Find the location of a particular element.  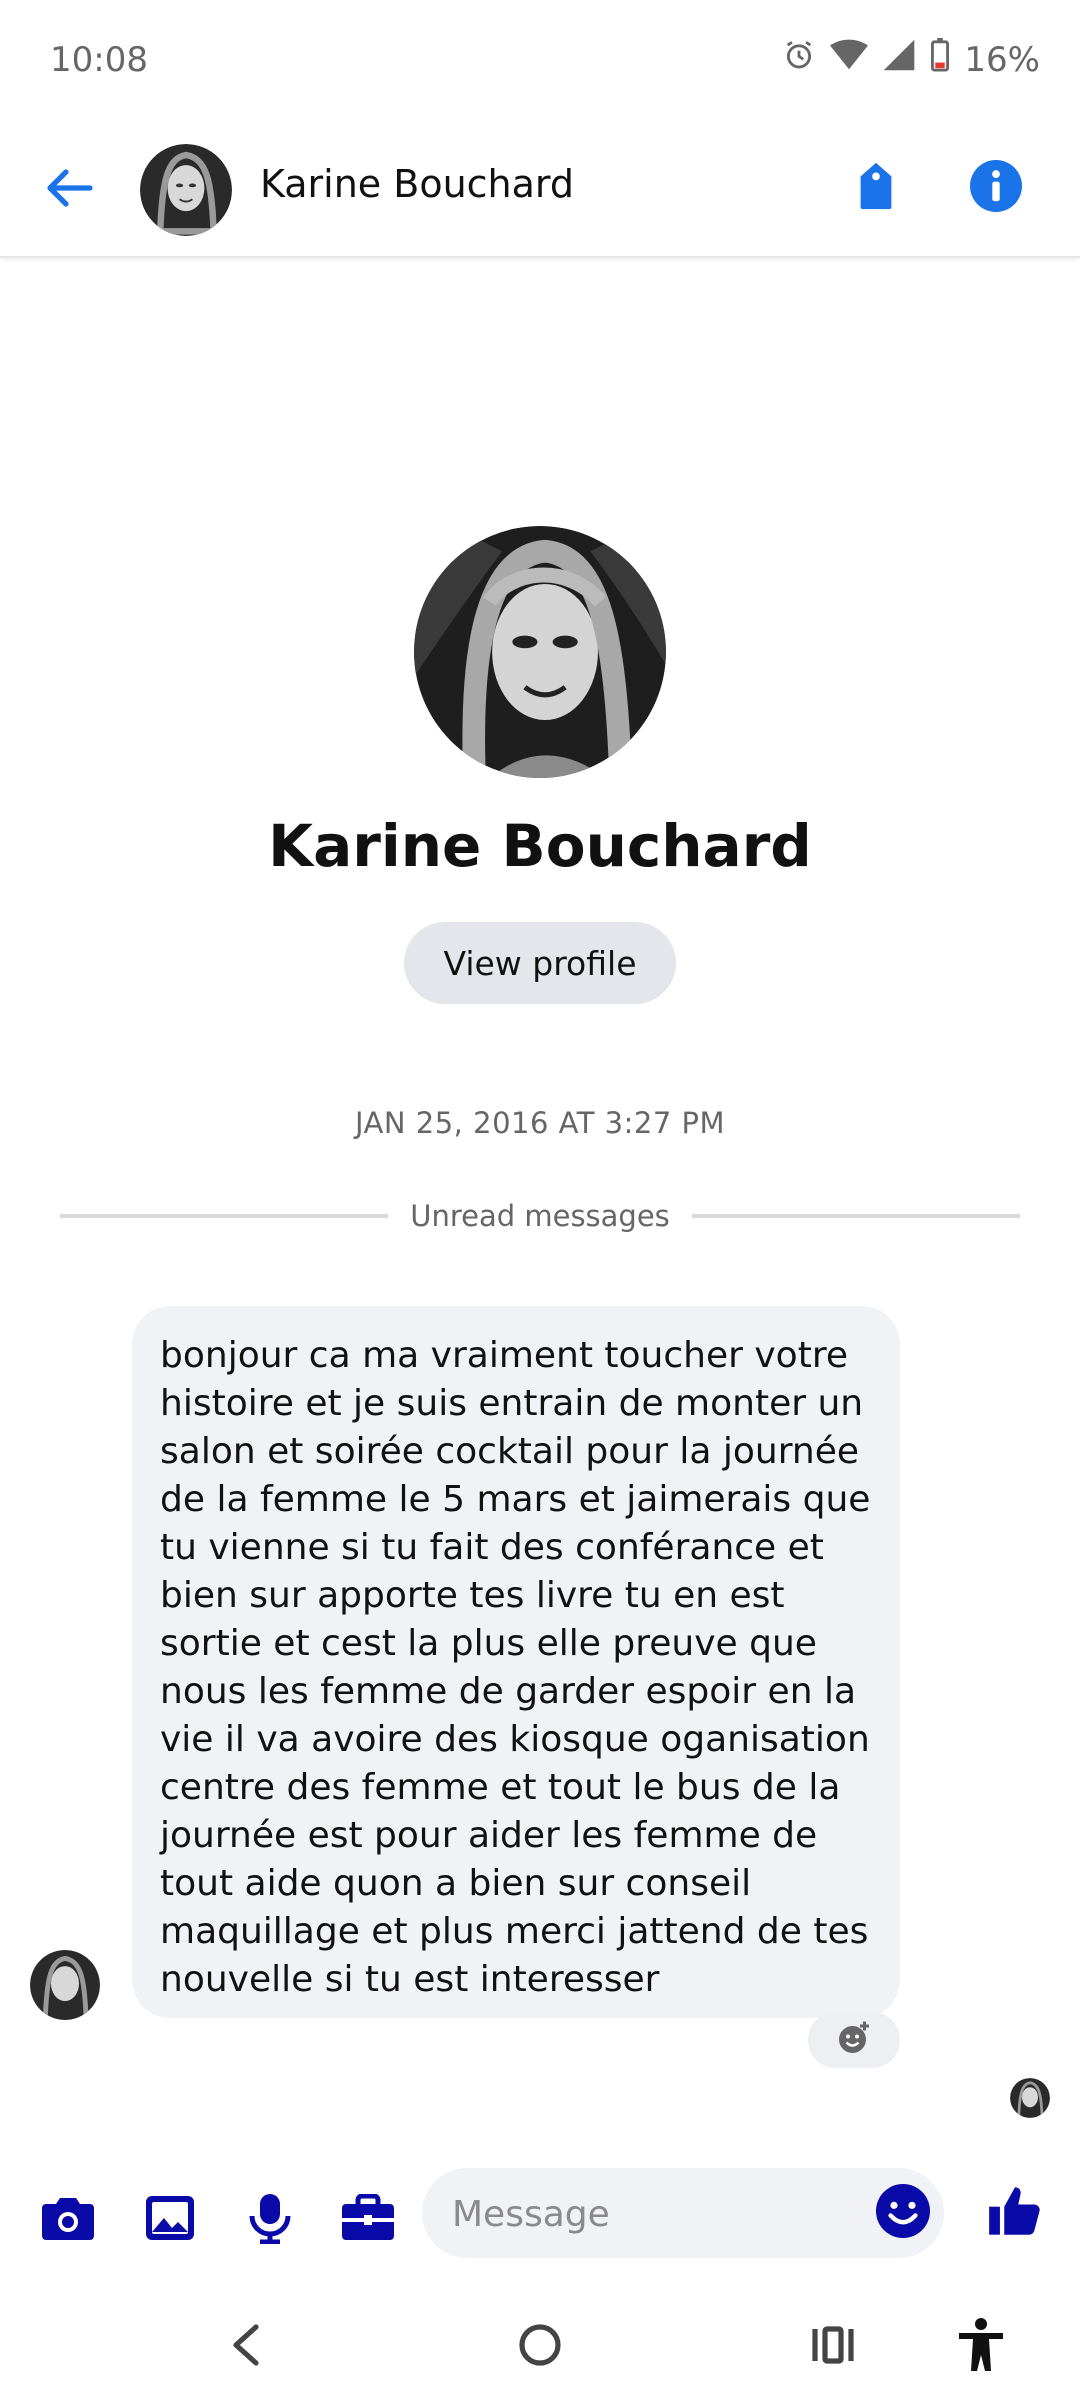

like-button is located at coordinates (1015, 2213).